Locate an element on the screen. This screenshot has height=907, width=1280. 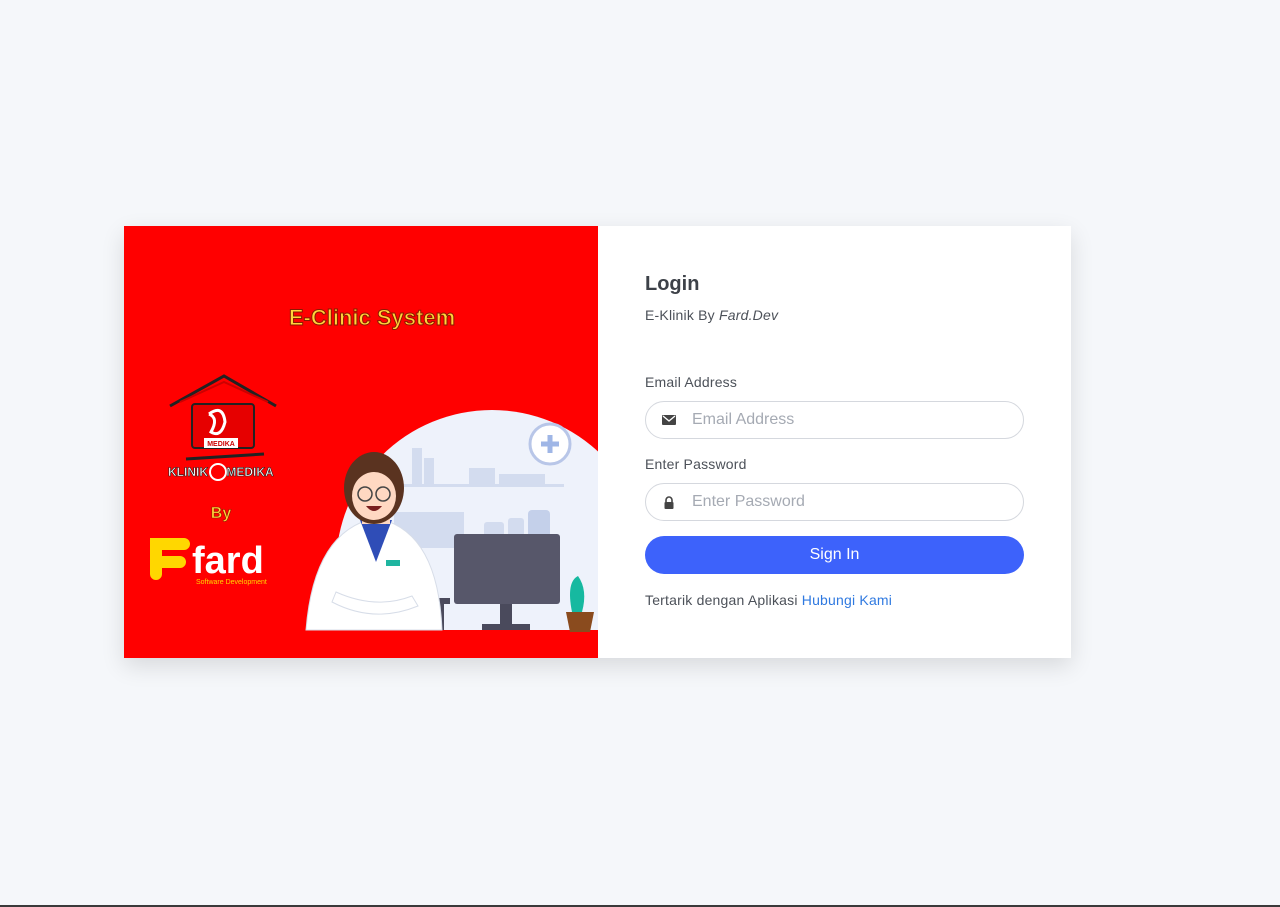
klinik-medika-logo: MEDIKA KLINIK MEDIKA is located at coordinates (222, 427).